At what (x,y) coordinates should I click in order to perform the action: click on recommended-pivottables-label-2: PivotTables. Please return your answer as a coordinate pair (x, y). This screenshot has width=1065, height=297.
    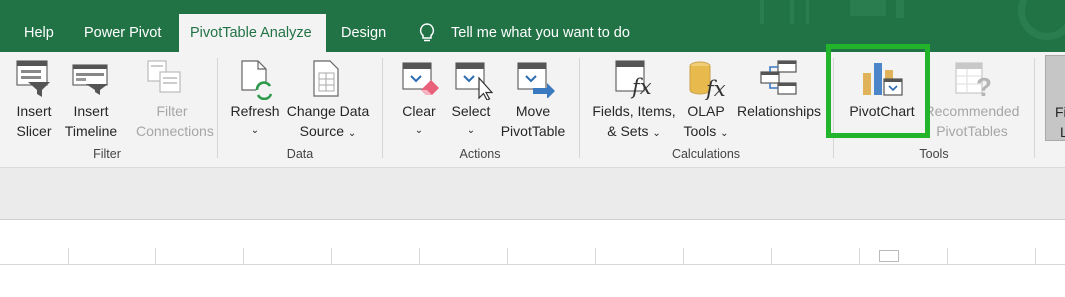
    Looking at the image, I should click on (972, 131).